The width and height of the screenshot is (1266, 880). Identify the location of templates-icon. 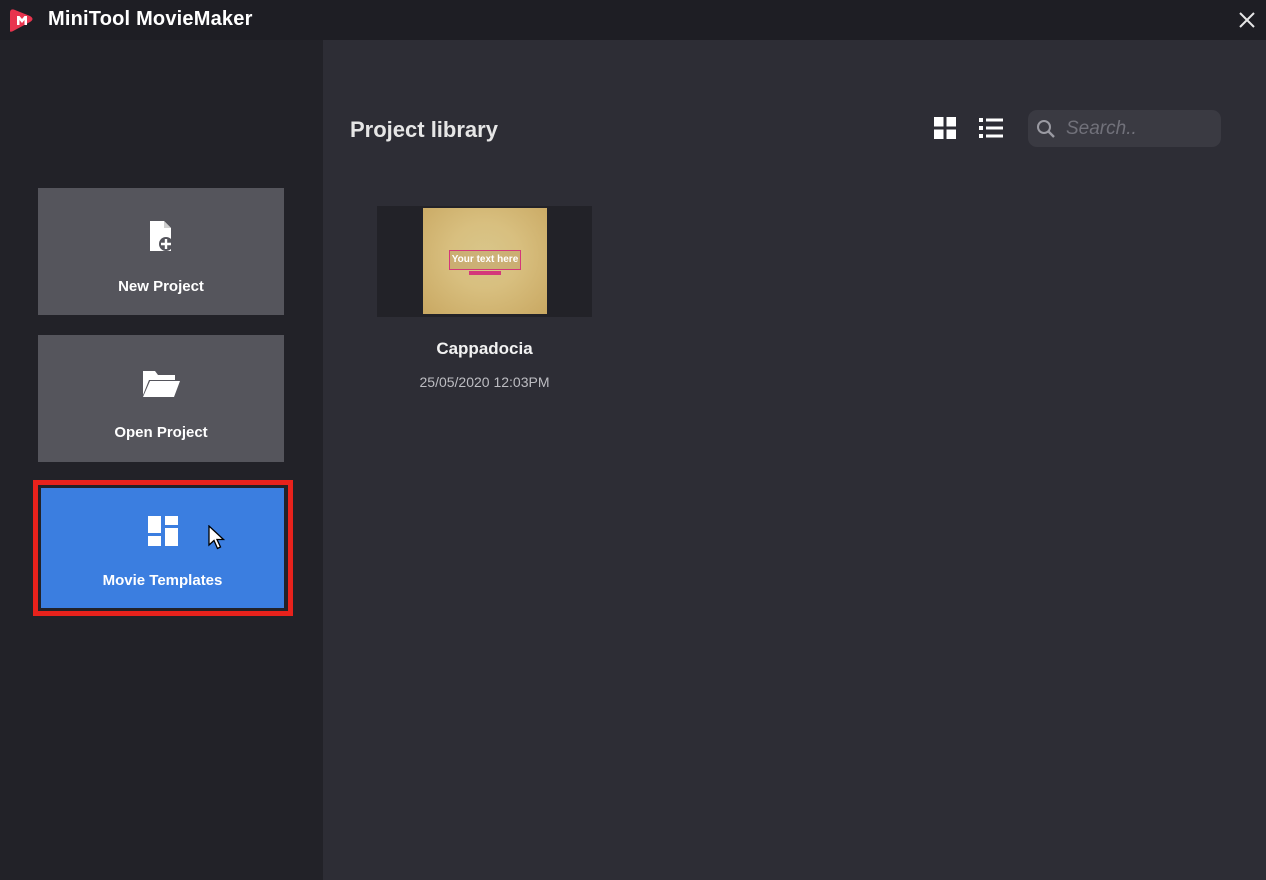
(162, 531).